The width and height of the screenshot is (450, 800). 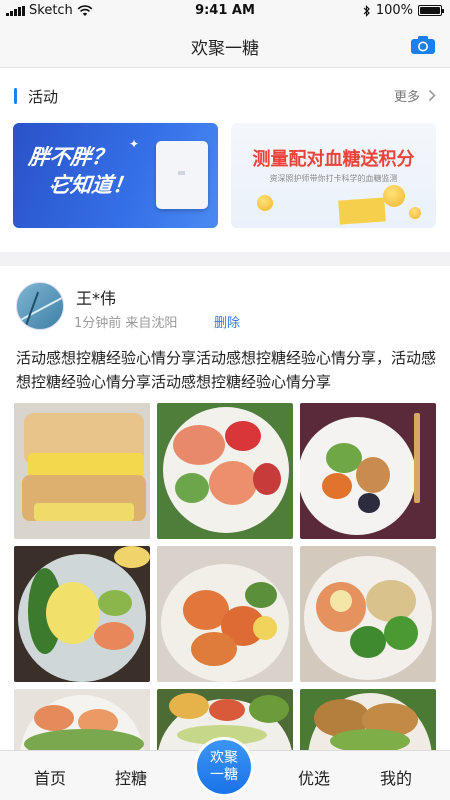 I want to click on activity-banner-glucose: 测量配对血糖送积分 资深照护师带你打卡科学的血糖监测, so click(x=333, y=175).